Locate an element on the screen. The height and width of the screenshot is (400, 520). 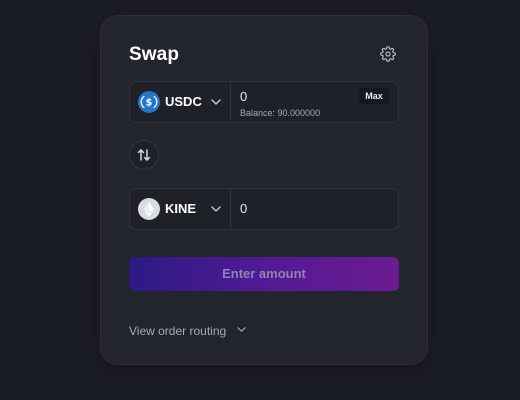
swap-title: Swap is located at coordinates (154, 54).